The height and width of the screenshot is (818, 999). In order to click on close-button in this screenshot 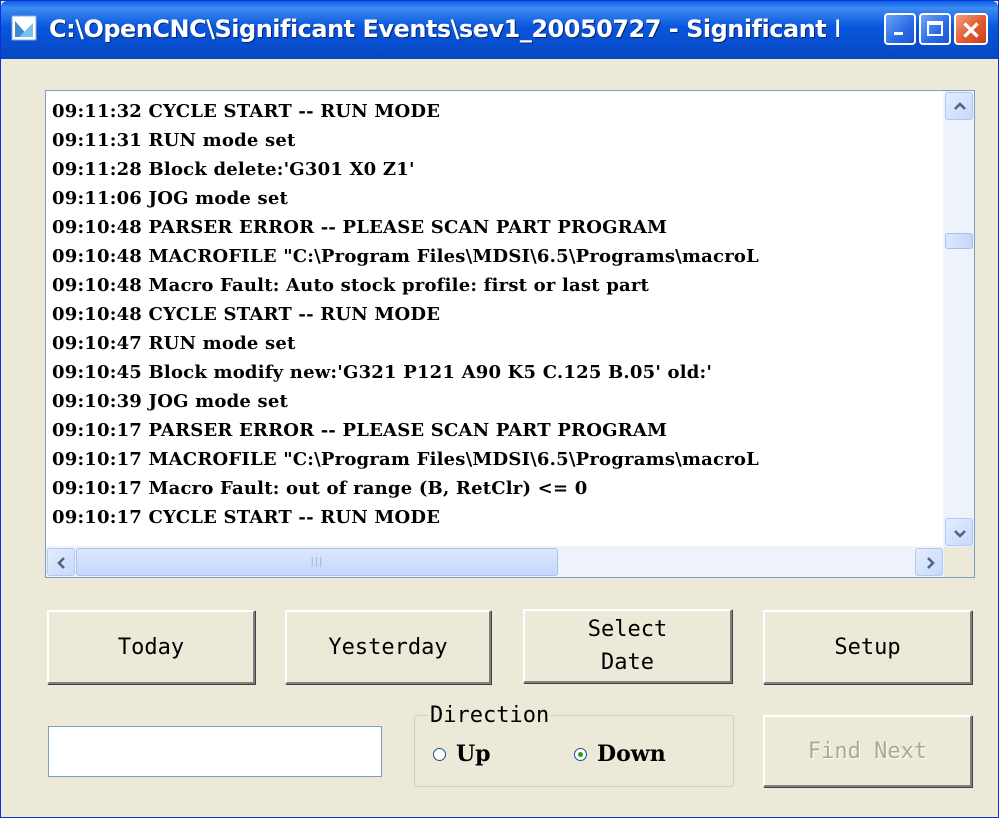, I will do `click(971, 29)`.